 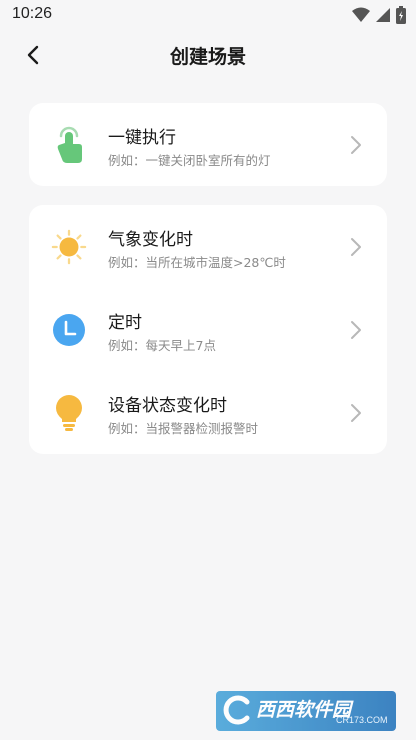 What do you see at coordinates (189, 160) in the screenshot?
I see `option-subtitle: 例如：一键关闭卧室所有的灯` at bounding box center [189, 160].